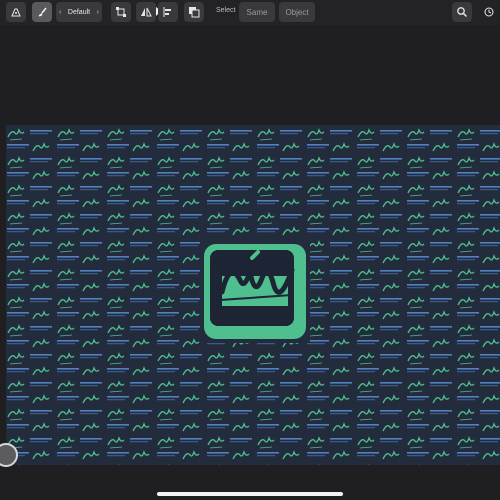  What do you see at coordinates (250, 494) in the screenshot?
I see `home-indicator` at bounding box center [250, 494].